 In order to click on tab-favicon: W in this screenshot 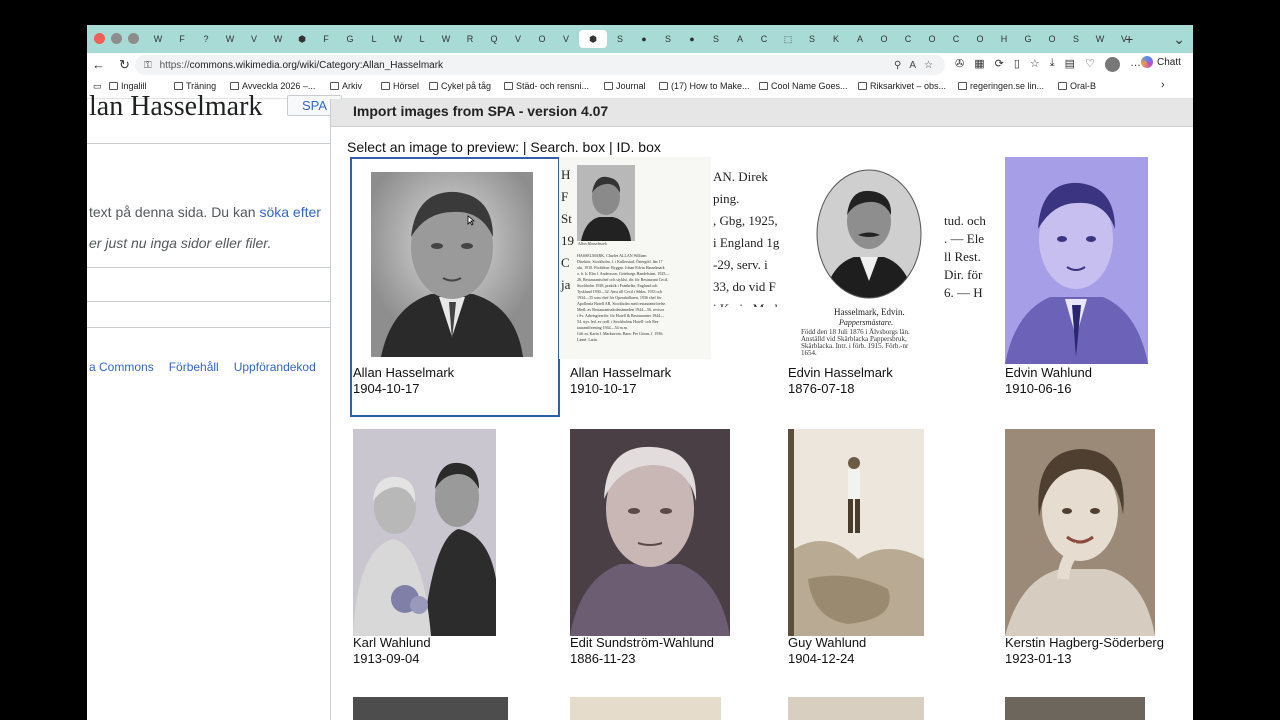, I will do `click(398, 39)`.